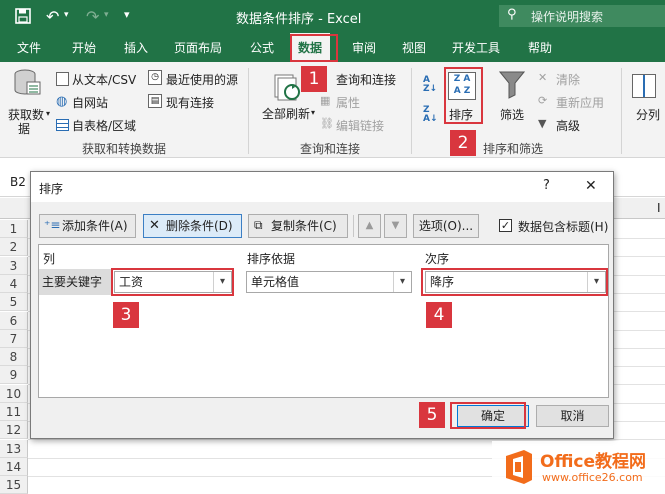 This screenshot has height=494, width=665. Describe the element at coordinates (476, 47) in the screenshot. I see `tab-developer: 开发工具` at that location.